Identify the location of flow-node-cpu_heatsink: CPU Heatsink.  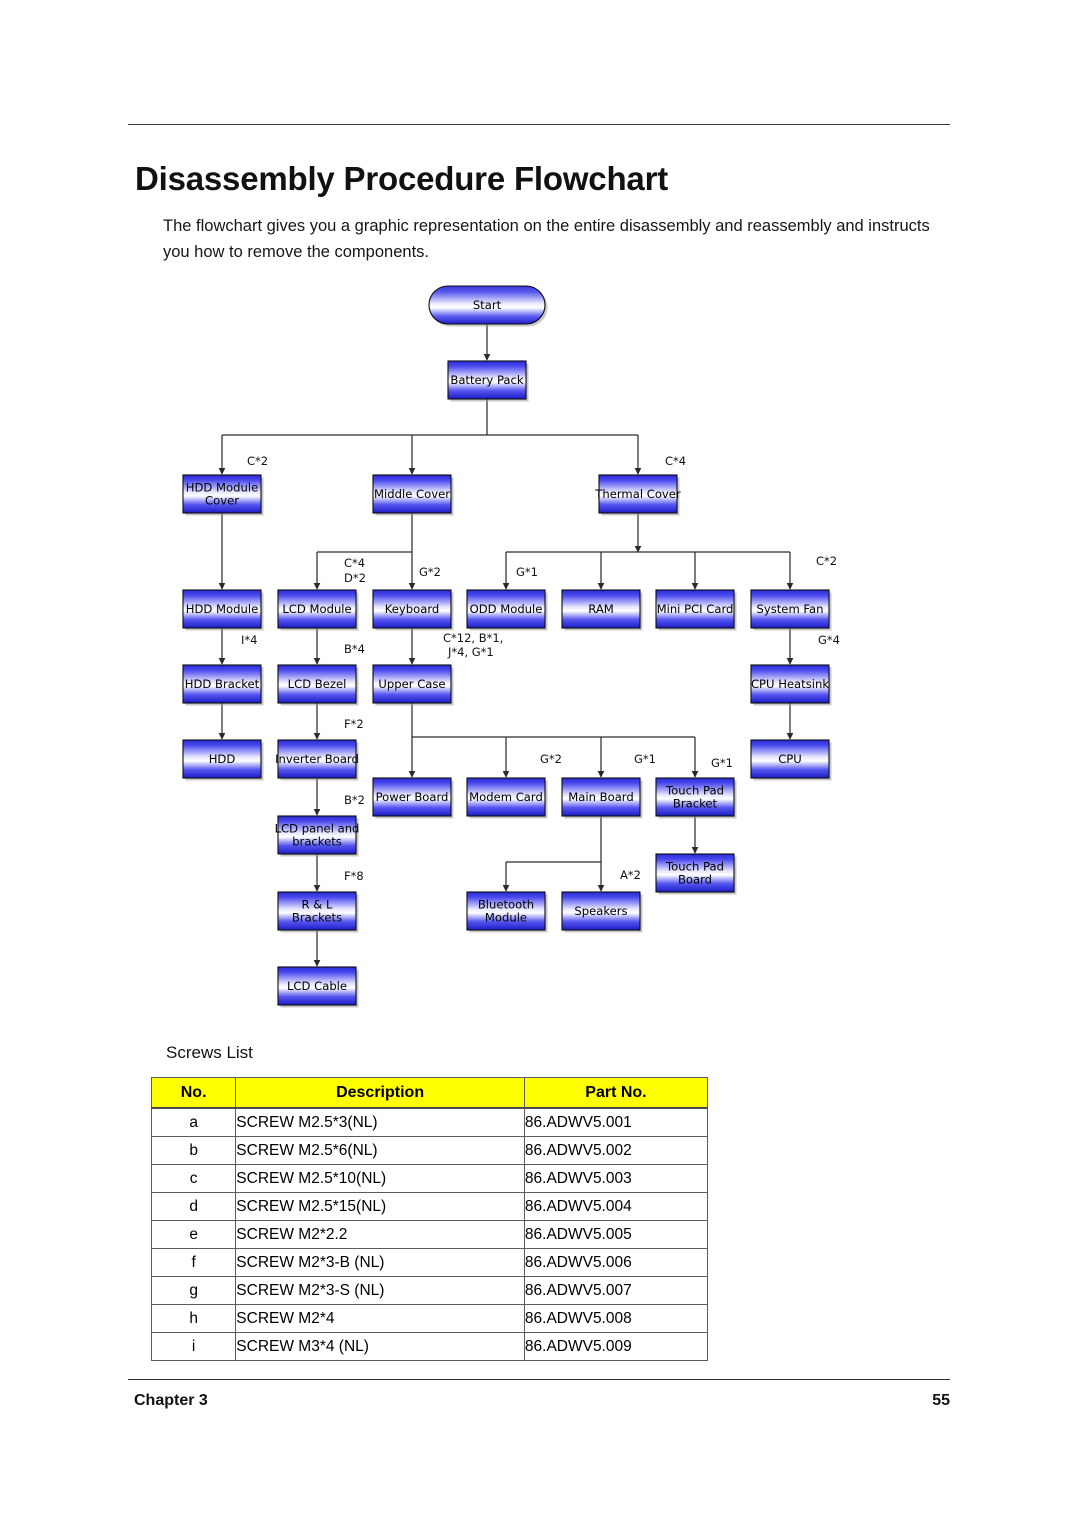
(791, 685).